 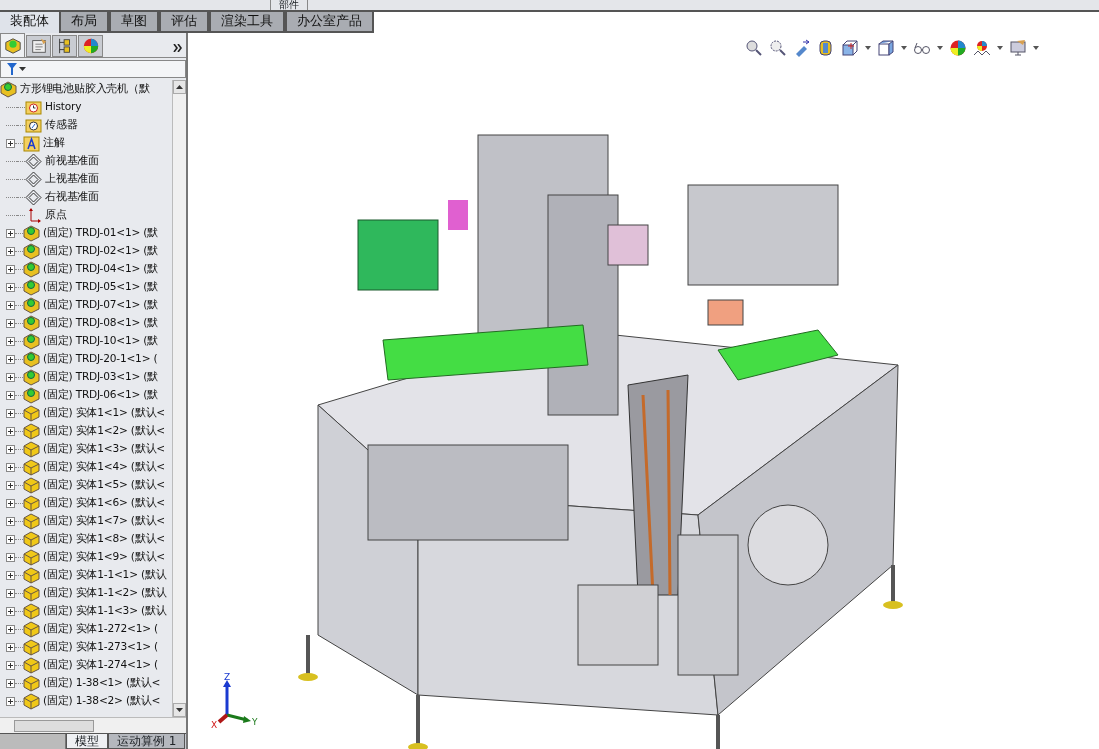 I want to click on monitor-icon, so click(x=1018, y=48).